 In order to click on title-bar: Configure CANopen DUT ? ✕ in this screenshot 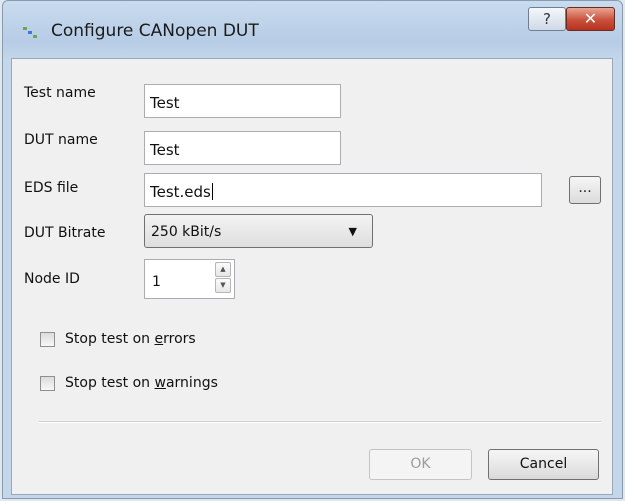, I will do `click(312, 30)`.